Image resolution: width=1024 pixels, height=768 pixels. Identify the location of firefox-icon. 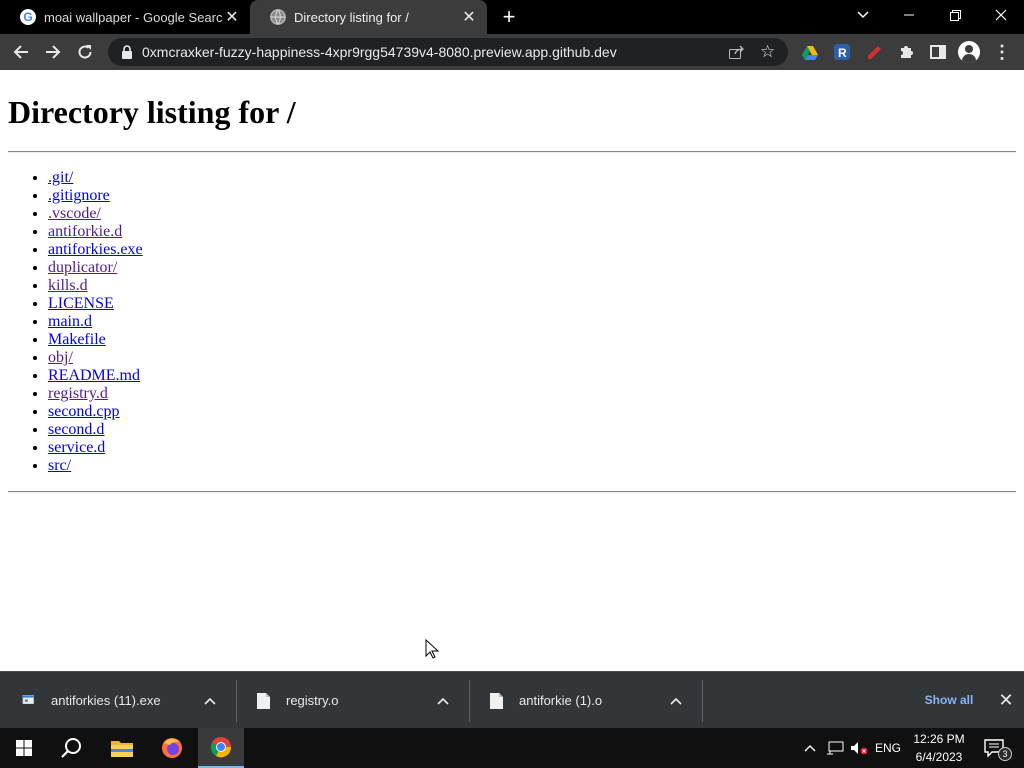
(172, 748).